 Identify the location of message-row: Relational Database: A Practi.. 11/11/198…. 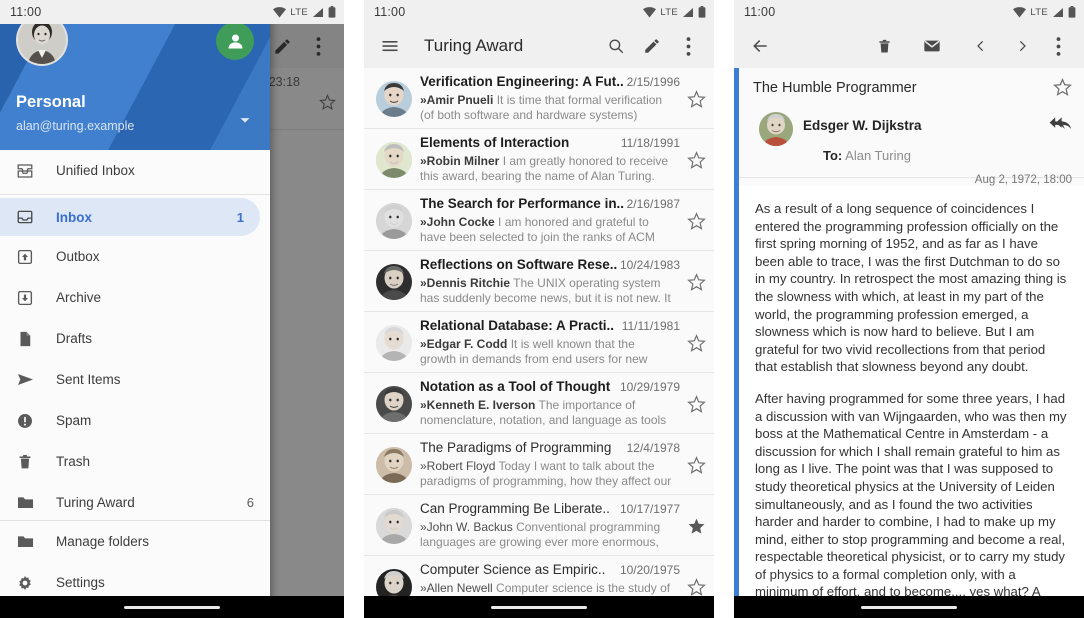
(539, 342).